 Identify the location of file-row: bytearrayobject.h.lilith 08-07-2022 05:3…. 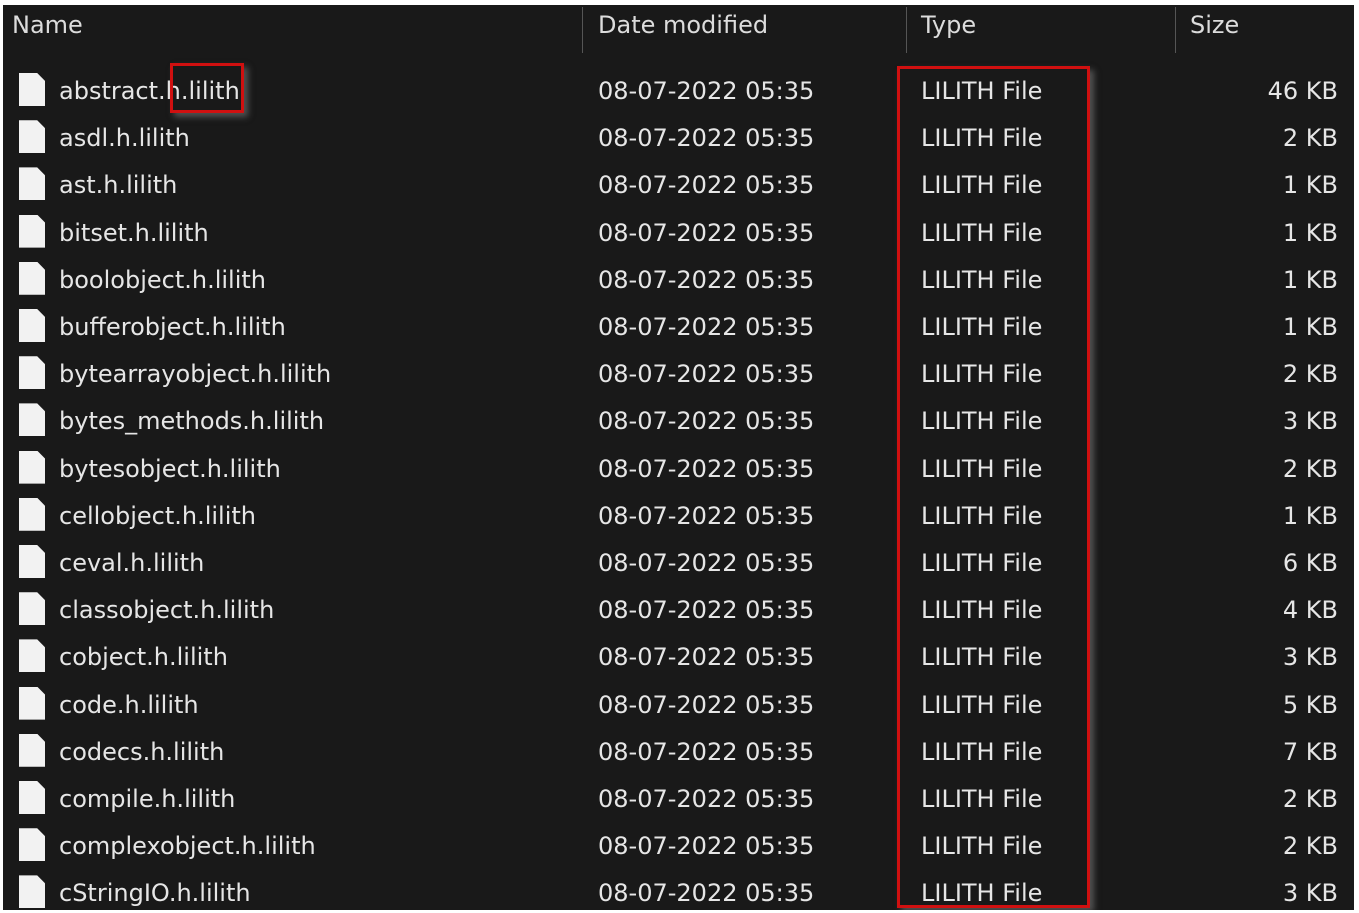
(678, 373).